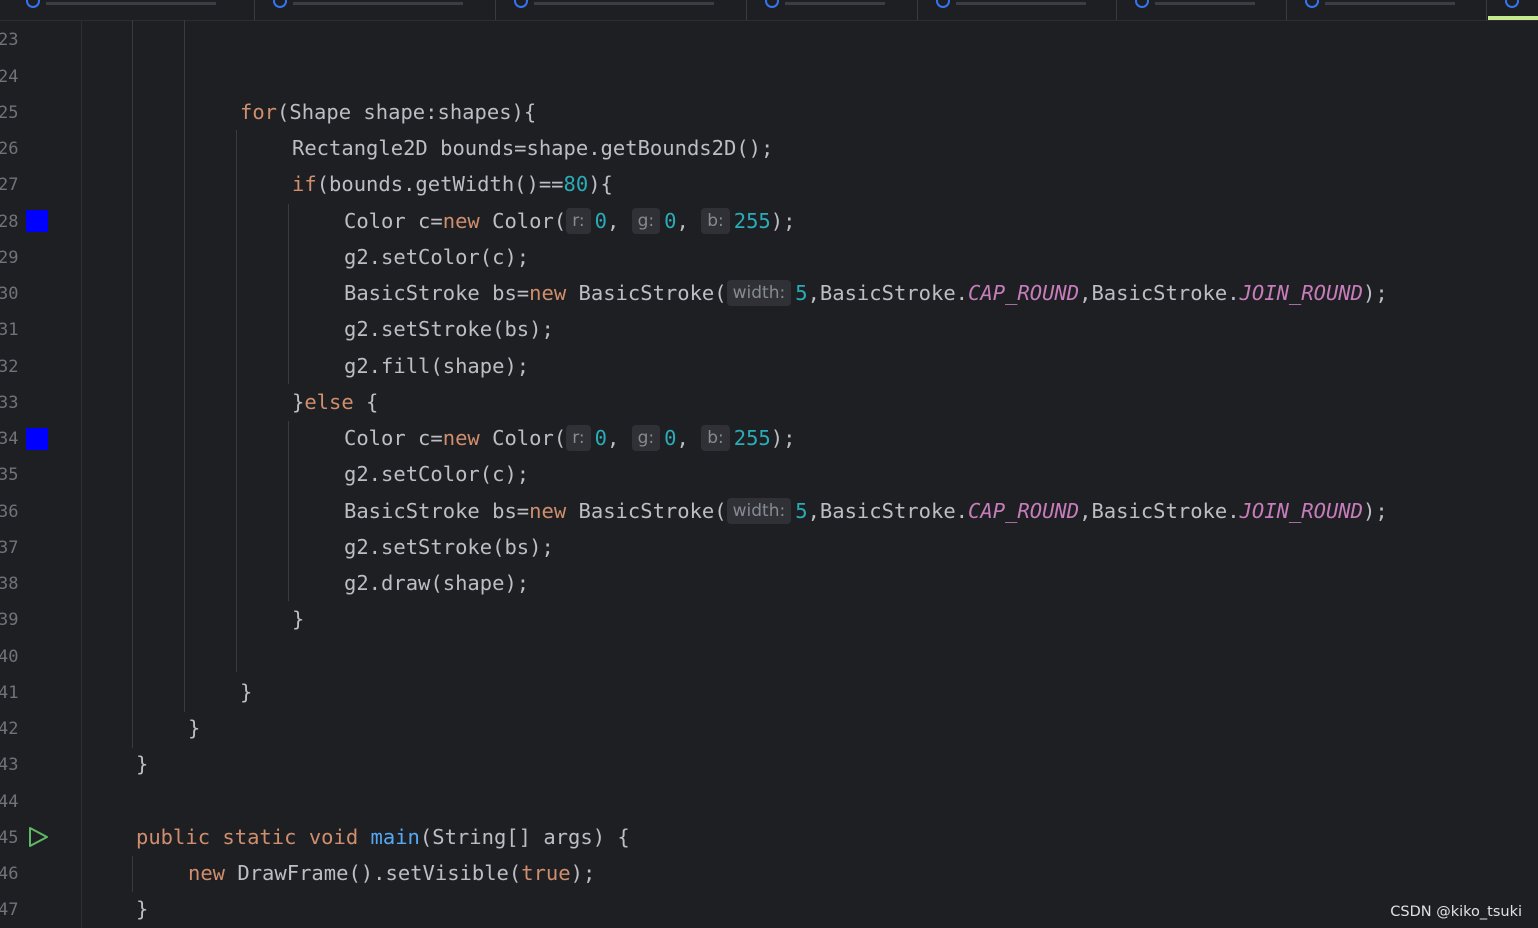 The height and width of the screenshot is (928, 1538). Describe the element at coordinates (569, 221) in the screenshot. I see `code-line-28: Color c=new Color(r: 0, g: 0, b: 255);` at that location.